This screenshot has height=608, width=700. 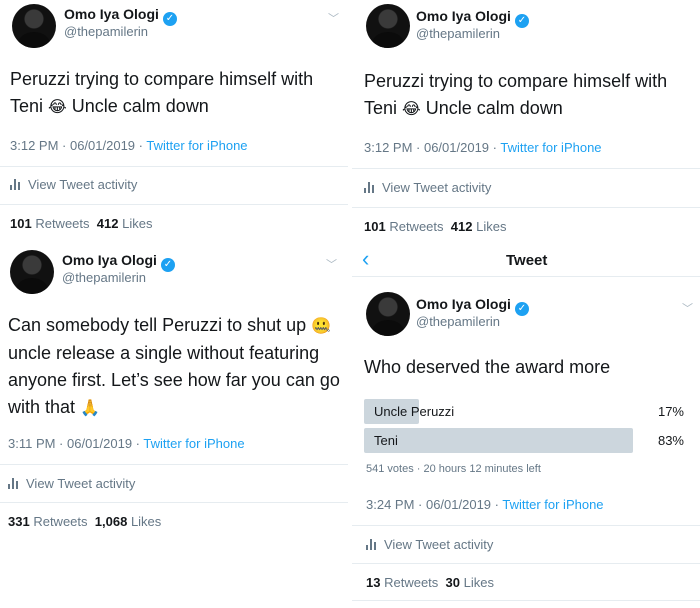 I want to click on tweet-text: Who deserved the award more, so click(x=487, y=367).